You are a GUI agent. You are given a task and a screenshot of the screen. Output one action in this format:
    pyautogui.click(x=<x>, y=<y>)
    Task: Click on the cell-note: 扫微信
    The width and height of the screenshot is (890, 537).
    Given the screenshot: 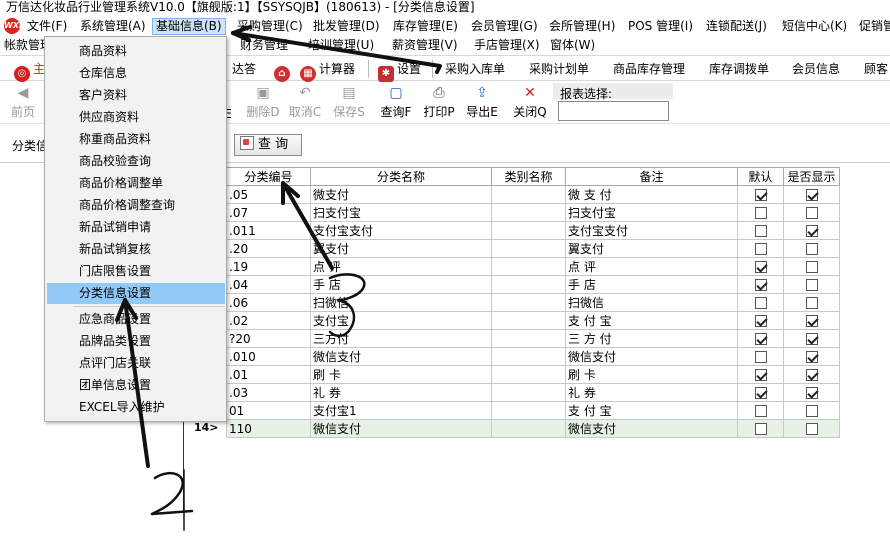 What is the action you would take?
    pyautogui.click(x=651, y=302)
    